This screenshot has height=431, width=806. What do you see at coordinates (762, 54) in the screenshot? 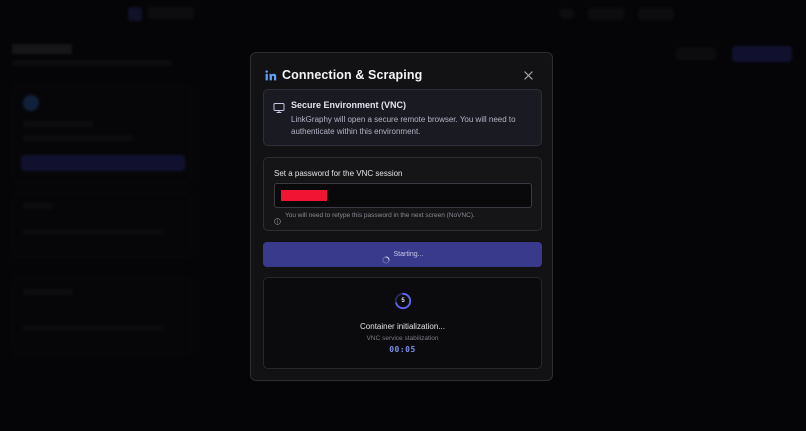
I see `background-primary-button` at bounding box center [762, 54].